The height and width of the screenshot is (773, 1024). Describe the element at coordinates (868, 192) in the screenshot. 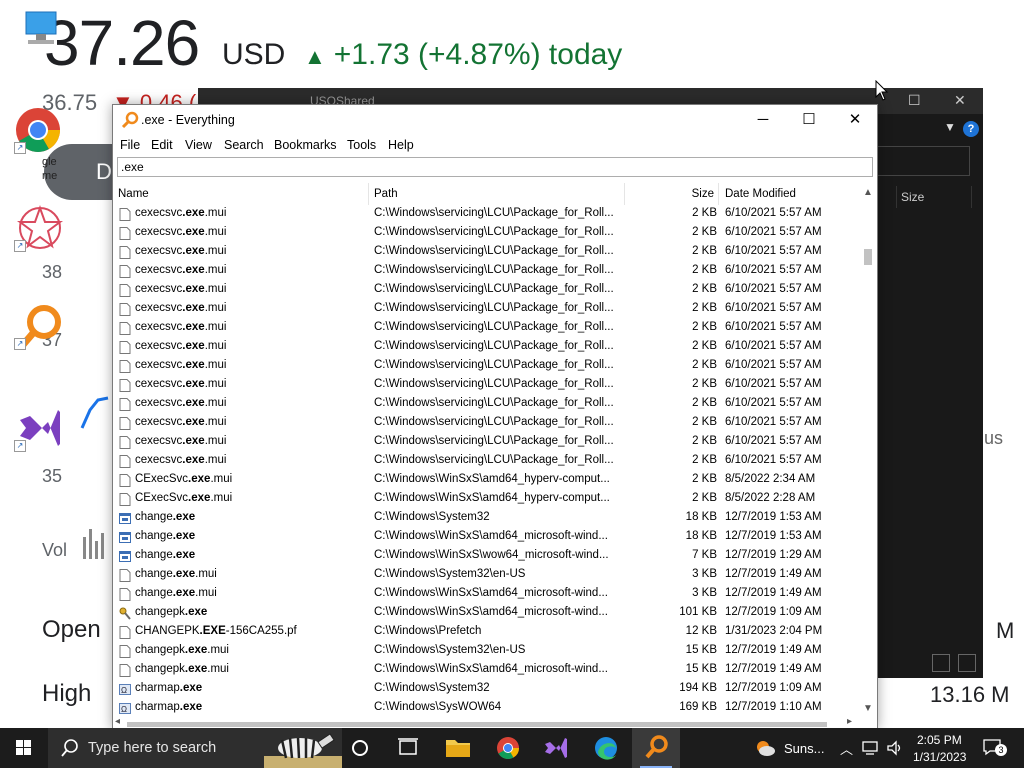

I see `scroll-up-icon: ▲` at that location.